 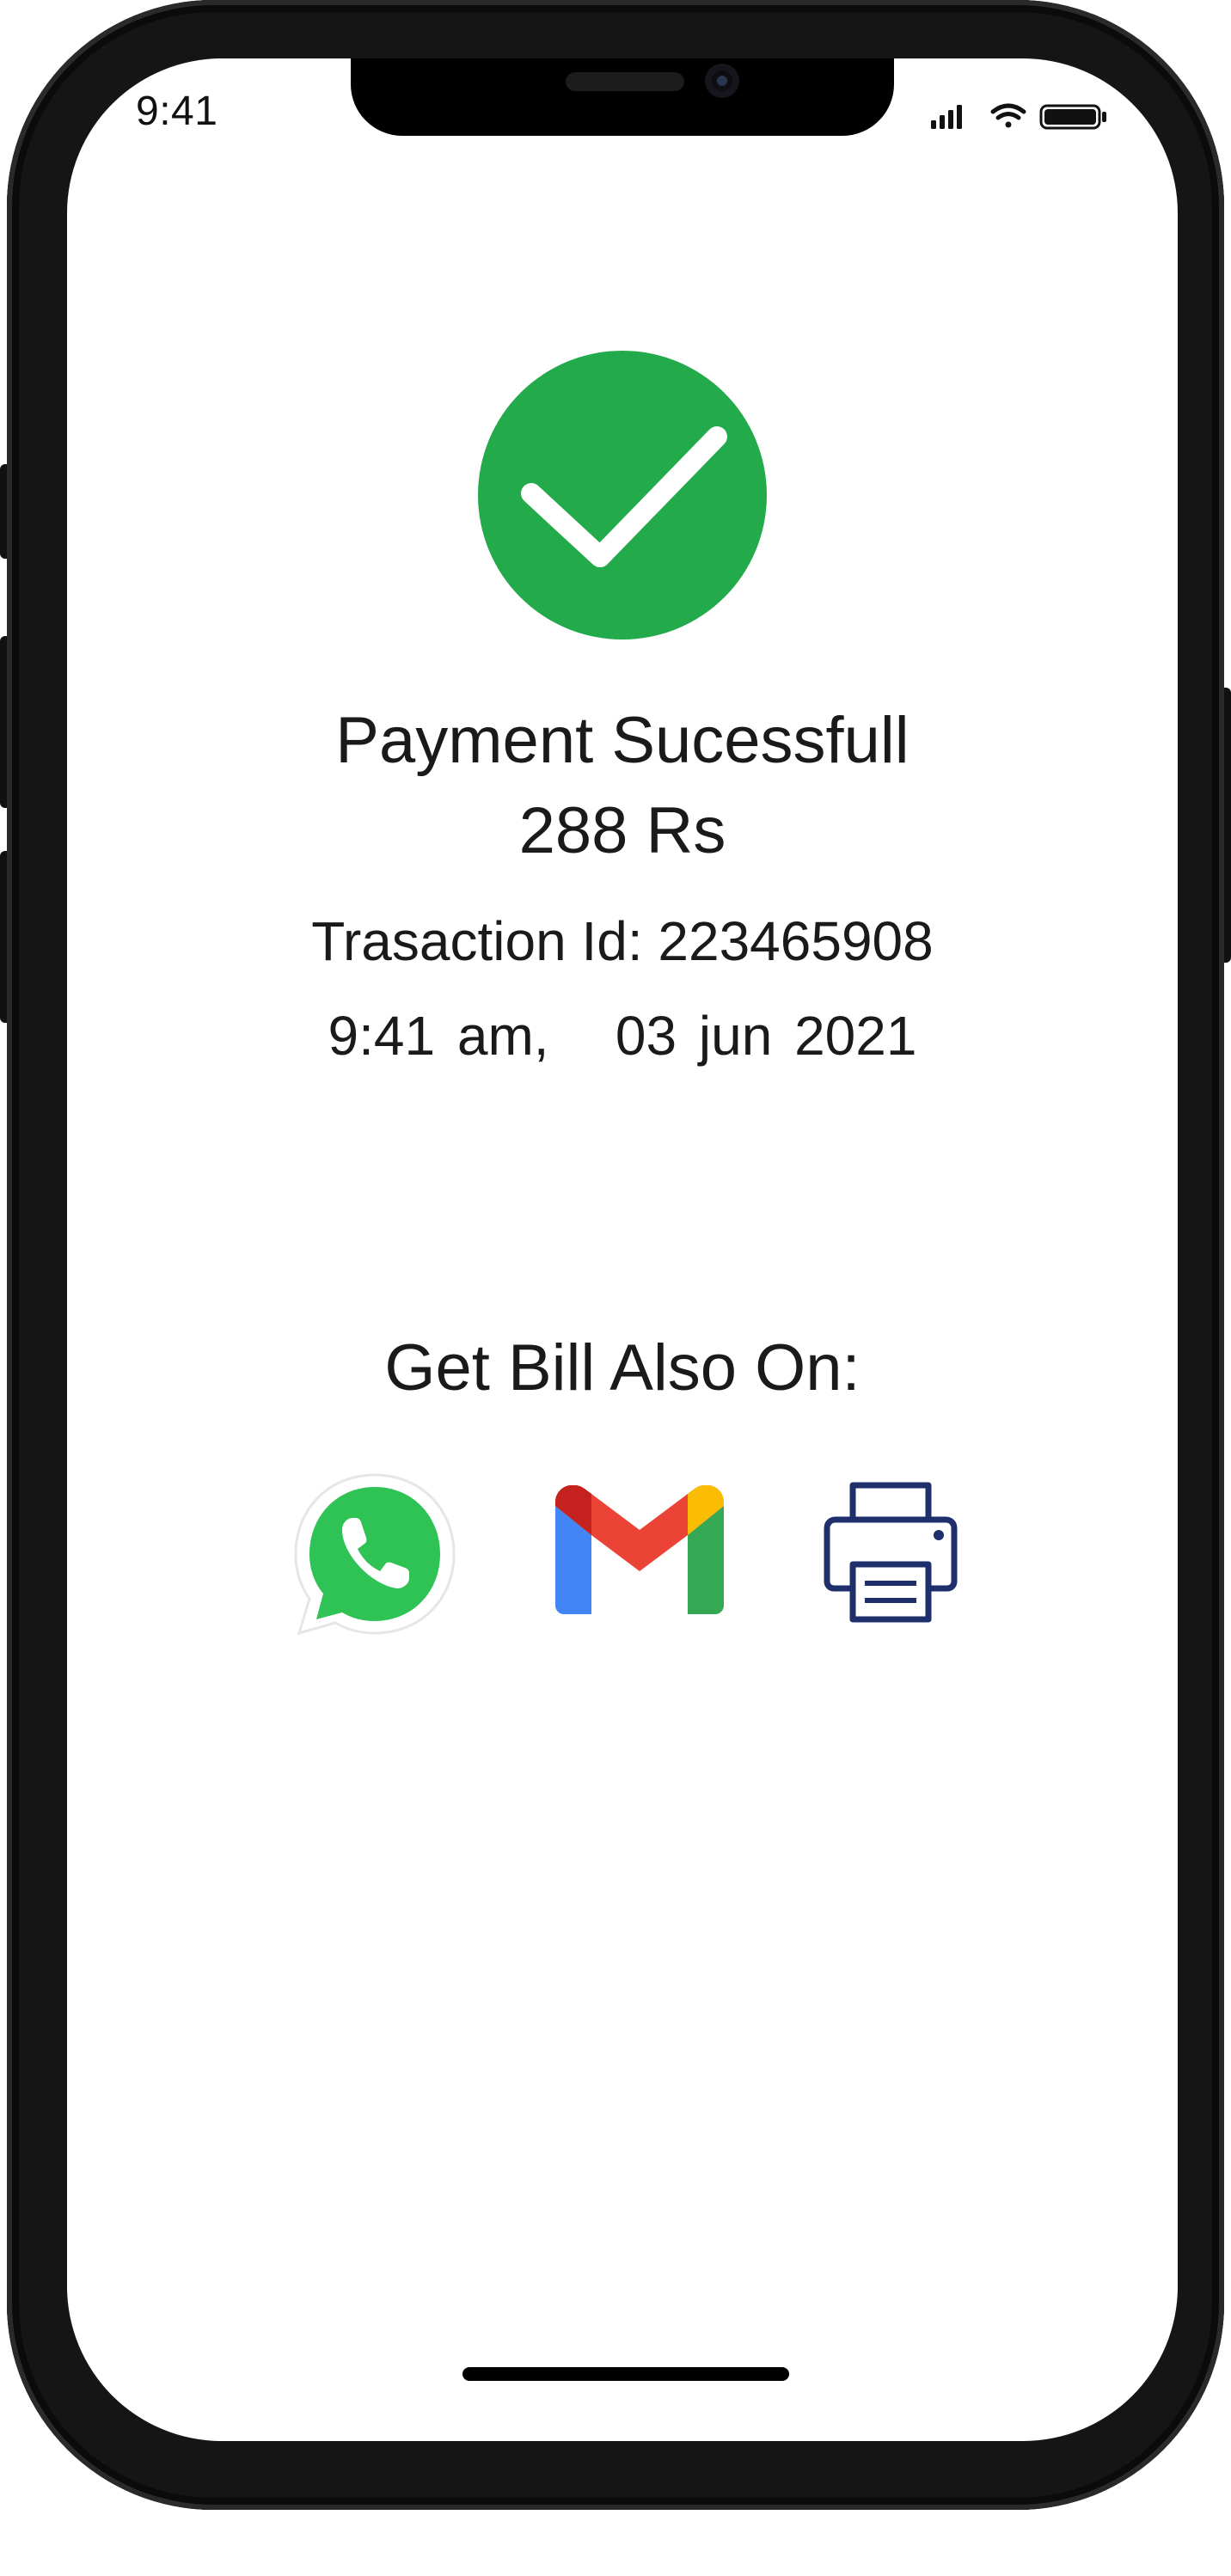 I want to click on status-icons, so click(x=1019, y=116).